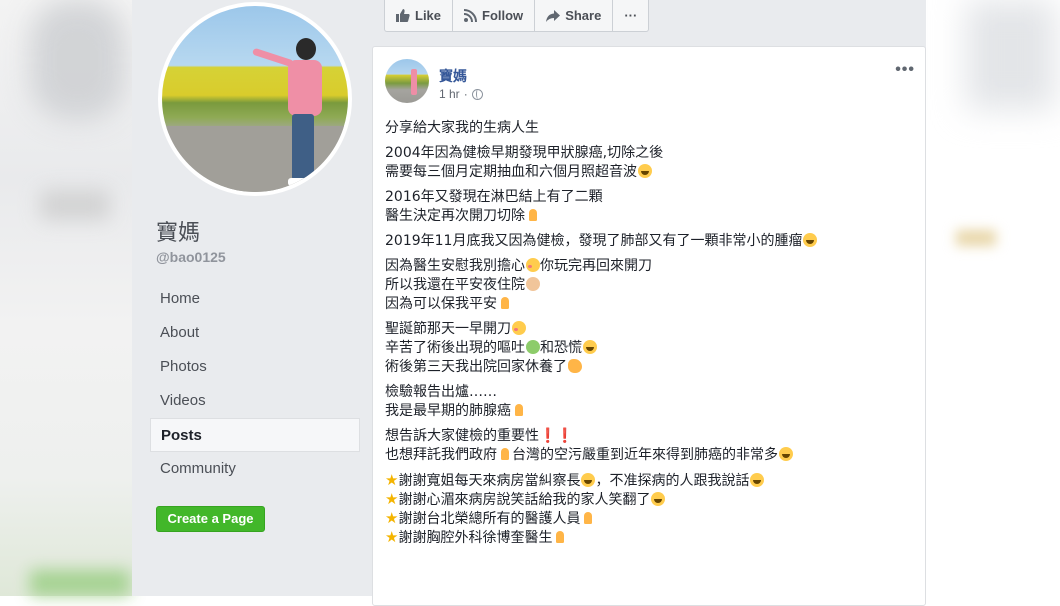  I want to click on share-label: Share, so click(583, 15).